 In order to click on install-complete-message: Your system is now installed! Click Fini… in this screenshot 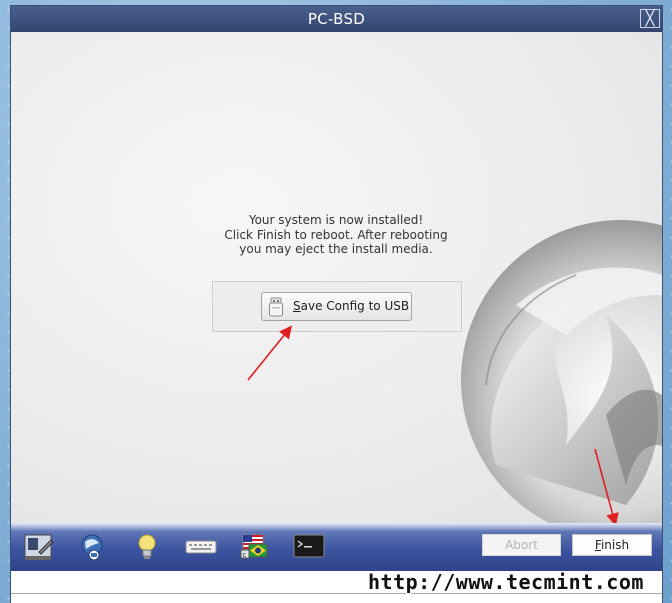, I will do `click(336, 235)`.